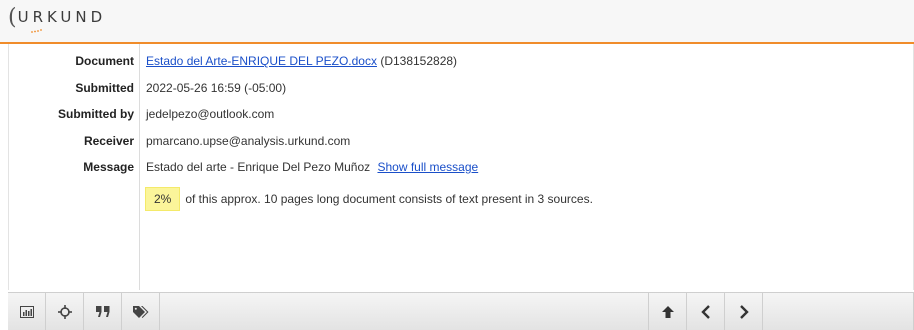 The height and width of the screenshot is (330, 914). Describe the element at coordinates (404, 311) in the screenshot. I see `toolbar-spacer` at that location.